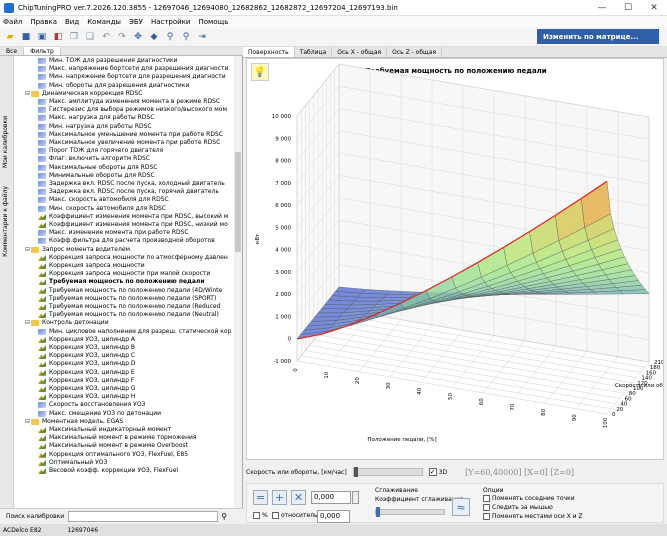  I want to click on tree-scrollbar, so click(238, 282).